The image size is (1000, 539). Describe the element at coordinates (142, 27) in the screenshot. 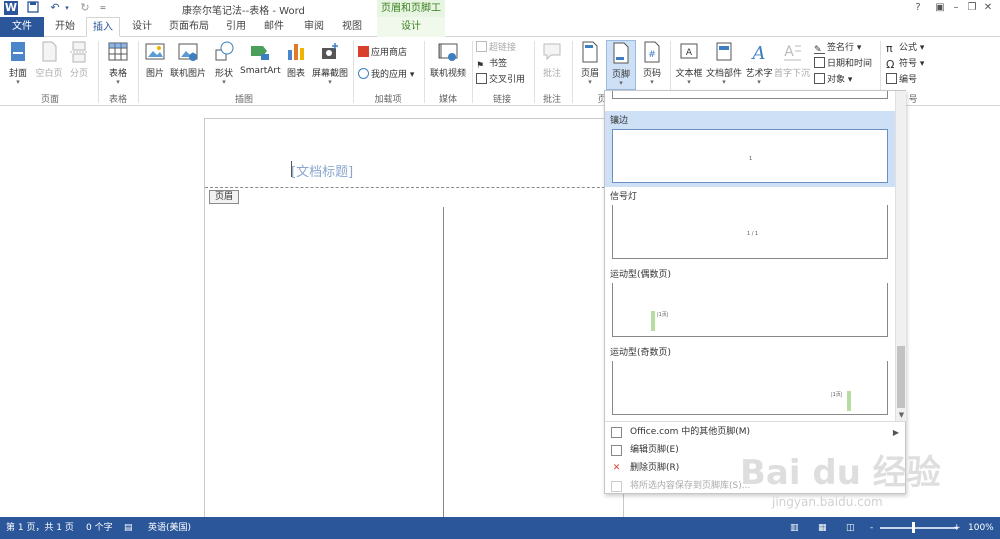

I see `tab-design: 设计` at that location.